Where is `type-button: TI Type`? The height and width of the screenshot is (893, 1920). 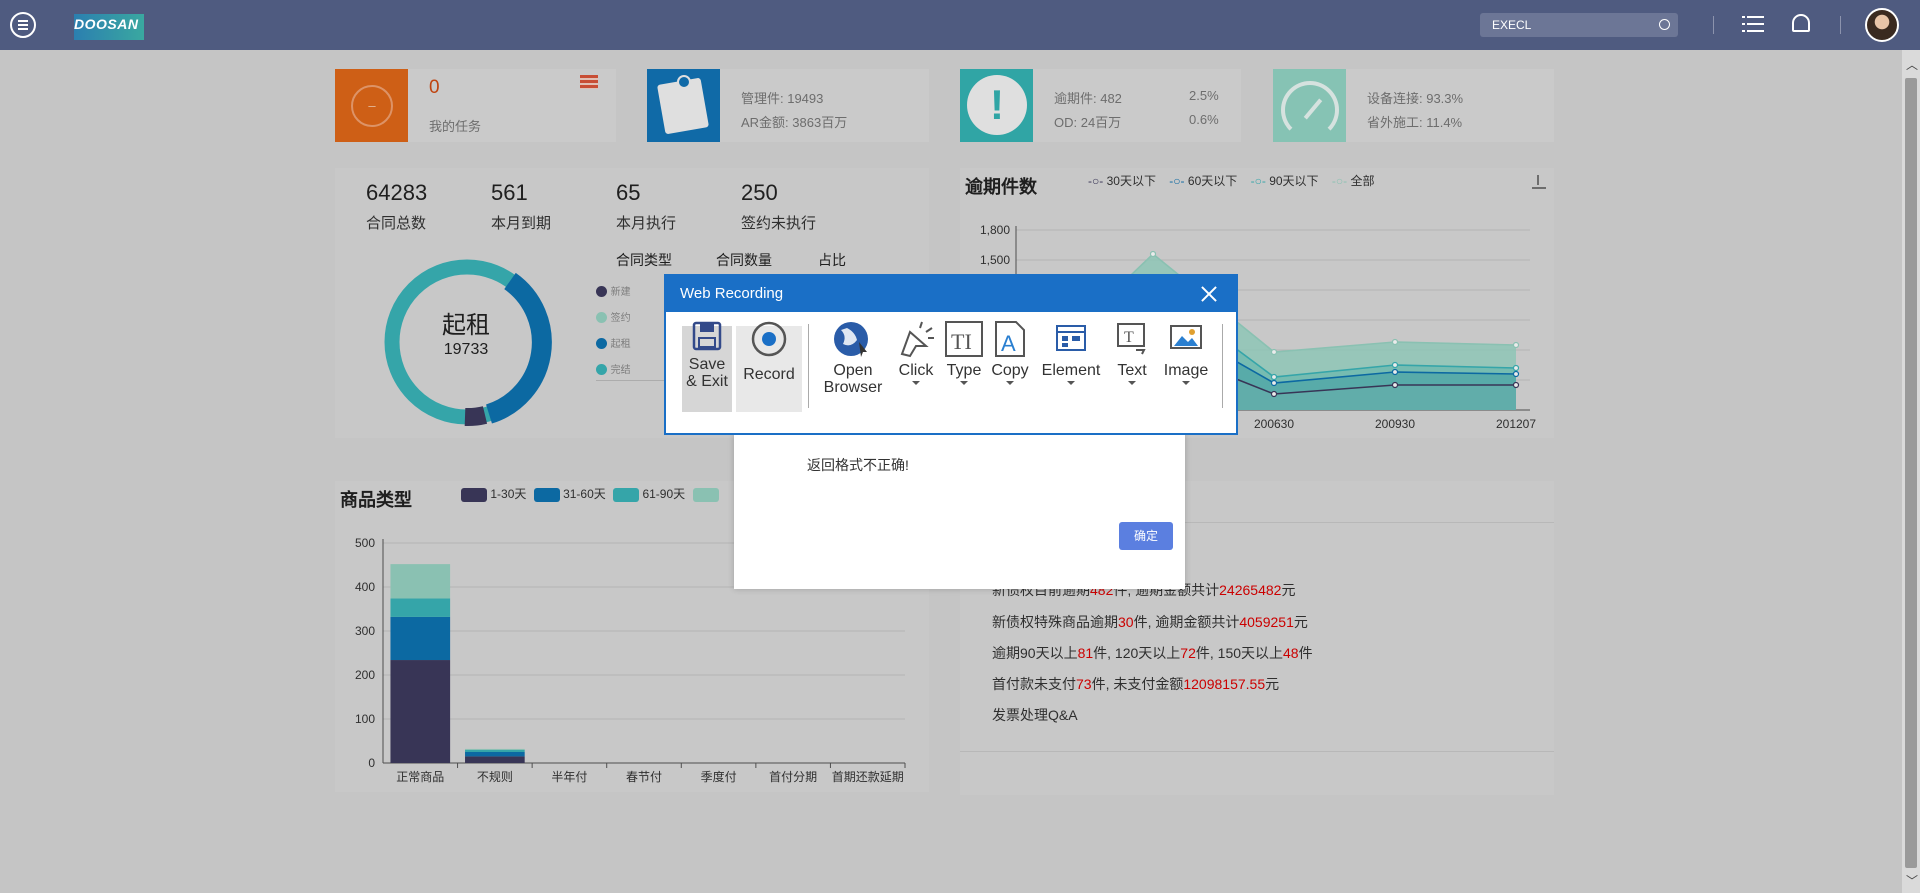
type-button: TI Type is located at coordinates (964, 352).